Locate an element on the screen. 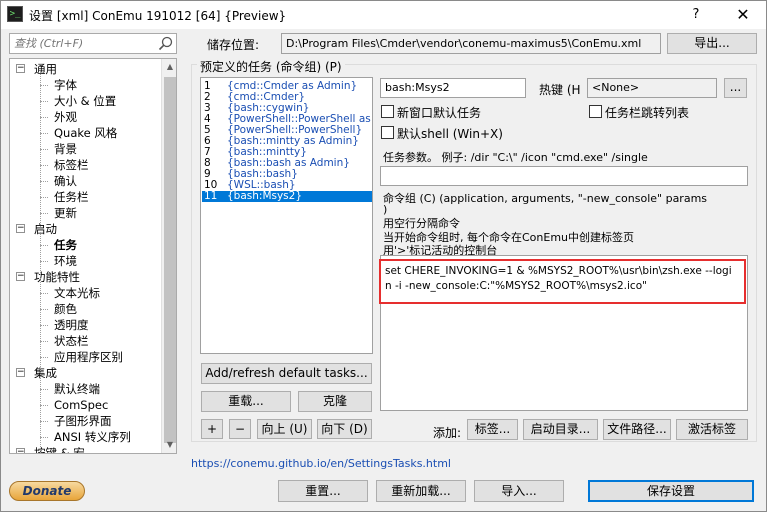 This screenshot has height=512, width=767. tree-item: 通用 is located at coordinates (45, 69).